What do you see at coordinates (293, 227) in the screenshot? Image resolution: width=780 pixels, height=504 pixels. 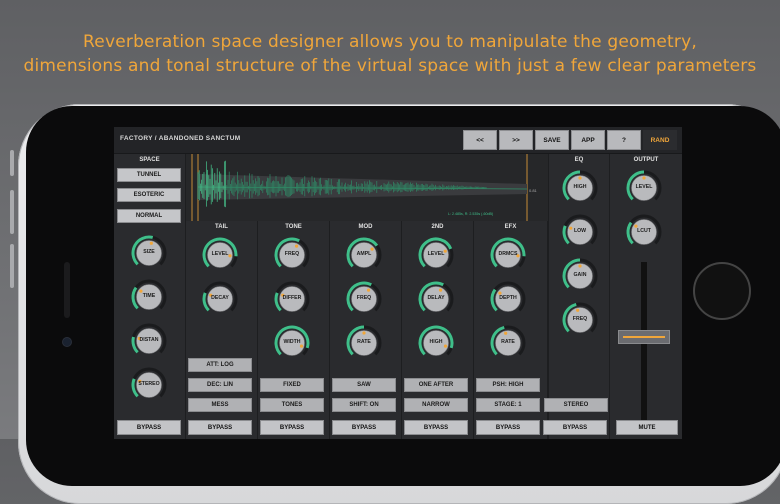 I see `tone-title: TONE` at bounding box center [293, 227].